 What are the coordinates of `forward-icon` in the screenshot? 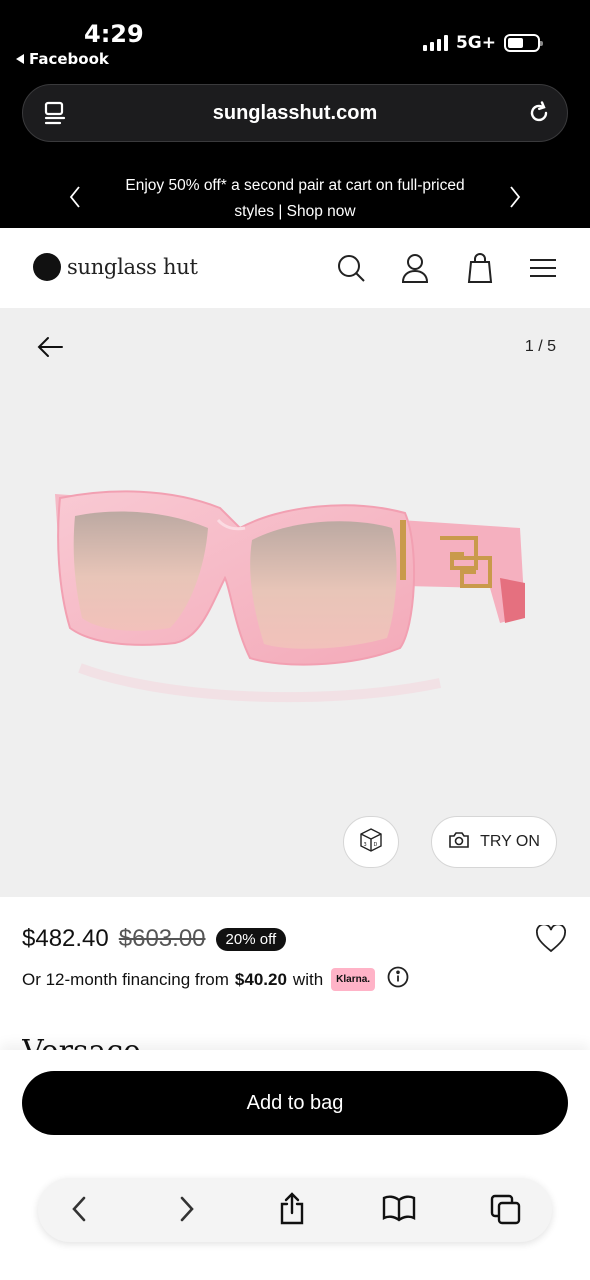 It's located at (187, 1211).